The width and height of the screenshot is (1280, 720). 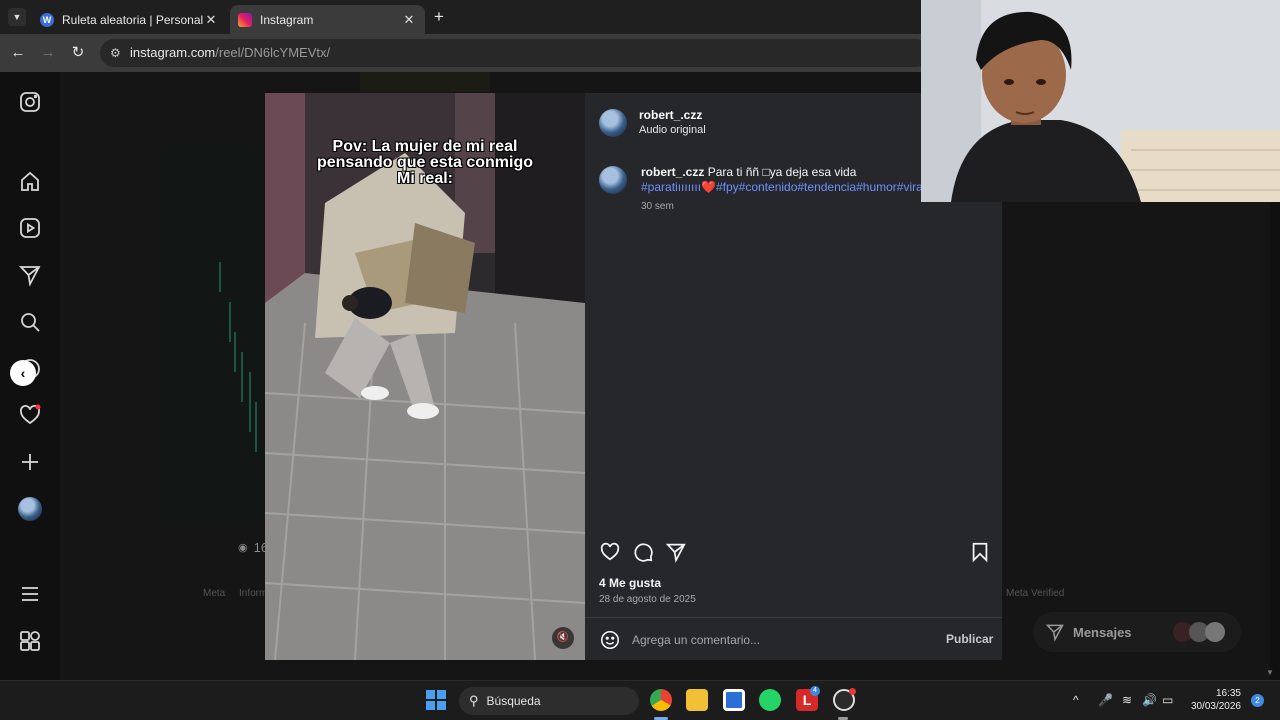 I want to click on comment-input, so click(x=772, y=640).